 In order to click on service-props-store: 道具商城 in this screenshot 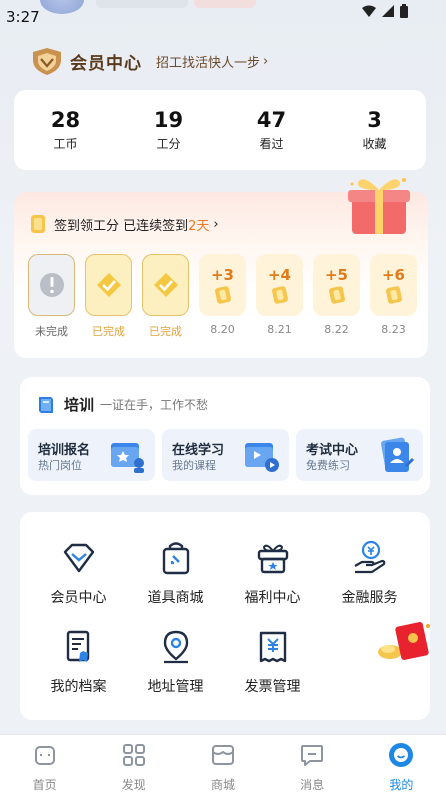, I will do `click(175, 573)`.